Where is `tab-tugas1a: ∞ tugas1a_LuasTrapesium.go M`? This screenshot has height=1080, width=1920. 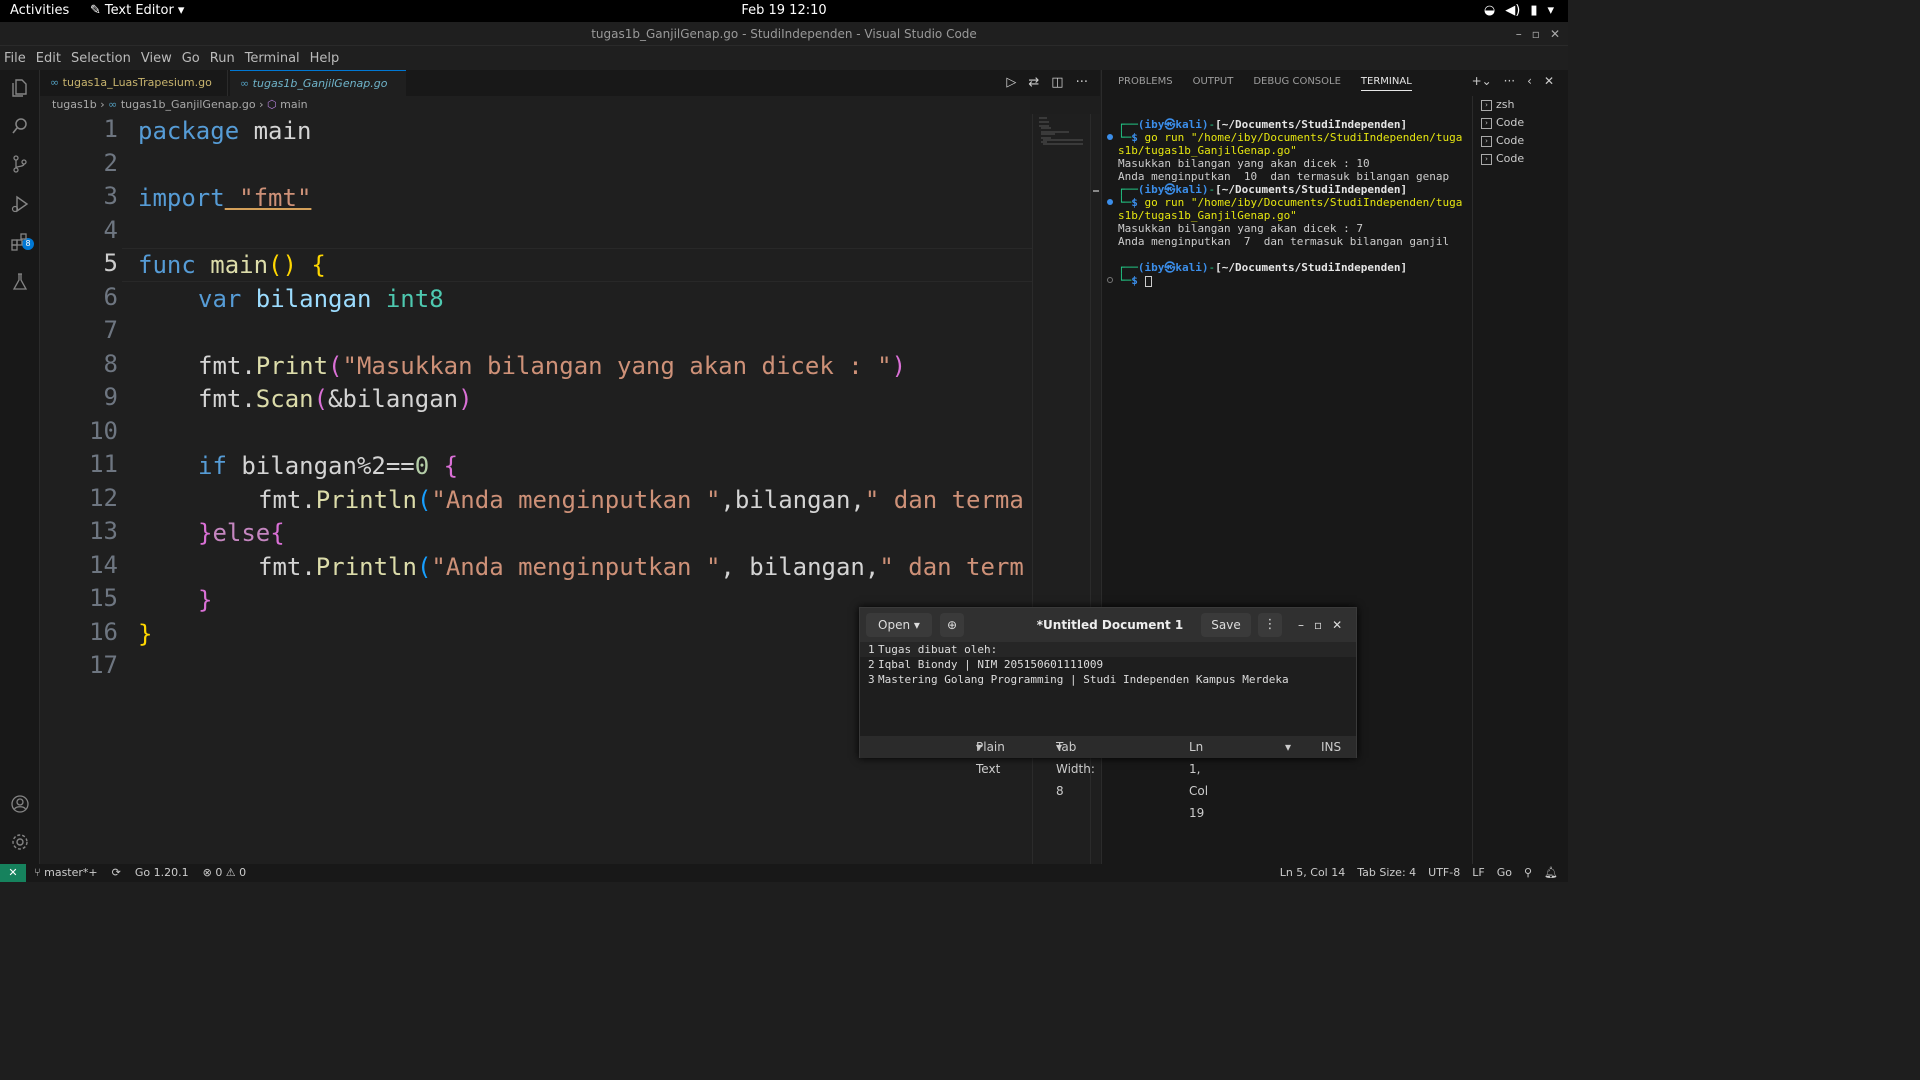 tab-tugas1a: ∞ tugas1a_LuasTrapesium.go M is located at coordinates (134, 92).